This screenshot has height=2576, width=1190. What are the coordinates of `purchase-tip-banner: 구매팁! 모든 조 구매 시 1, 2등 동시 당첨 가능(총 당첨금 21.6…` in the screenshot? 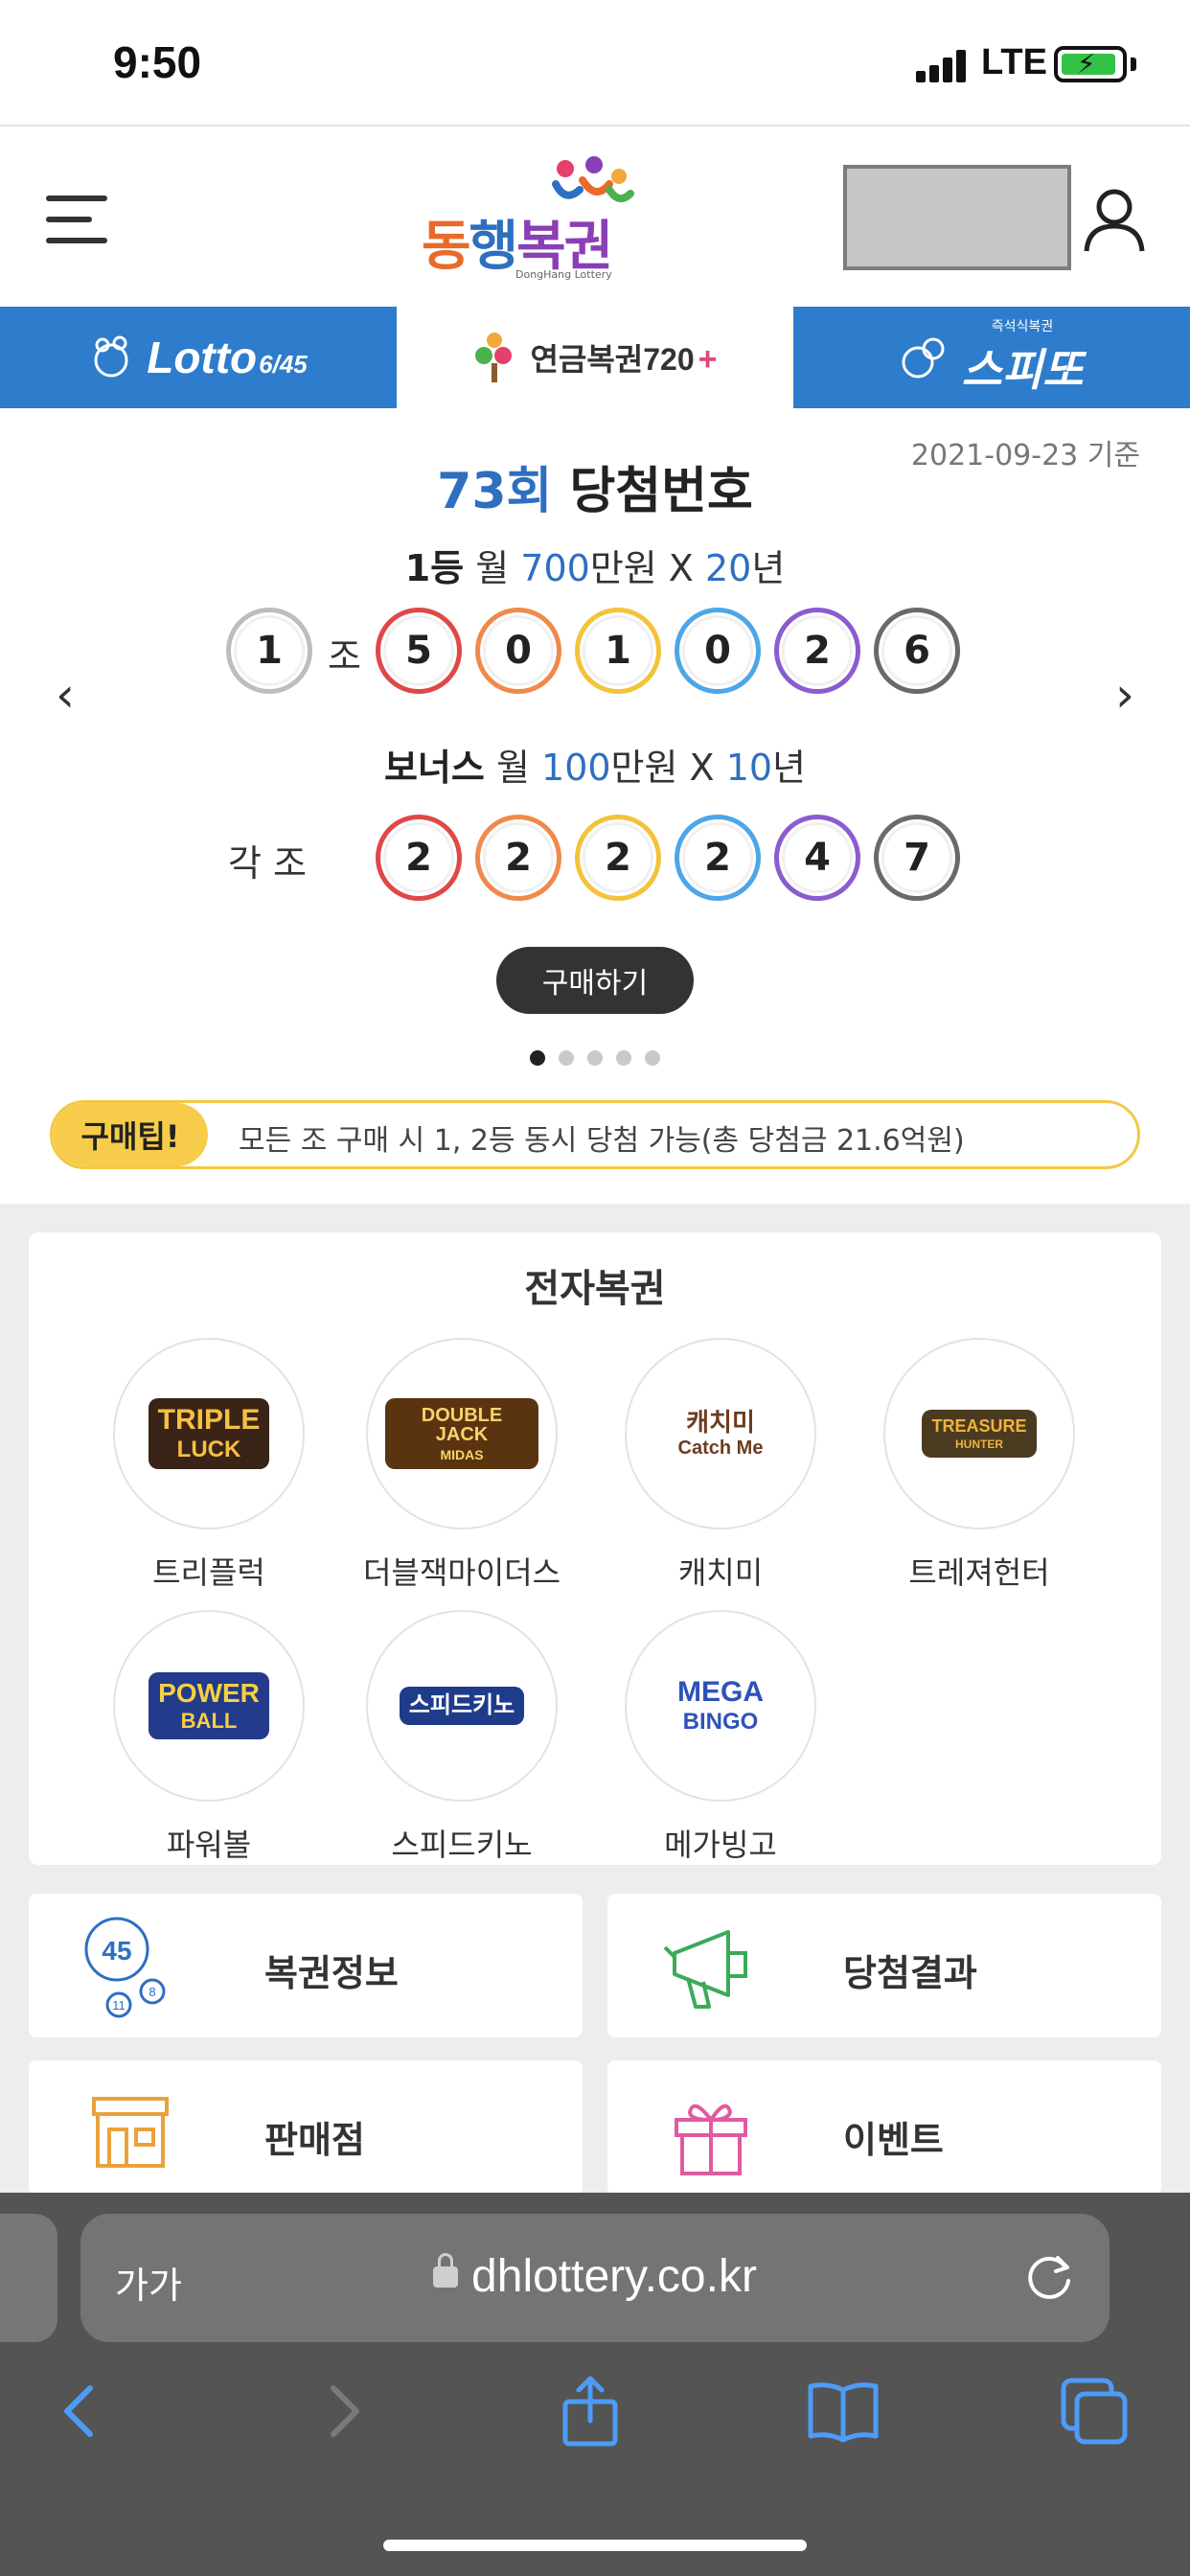 It's located at (595, 1134).